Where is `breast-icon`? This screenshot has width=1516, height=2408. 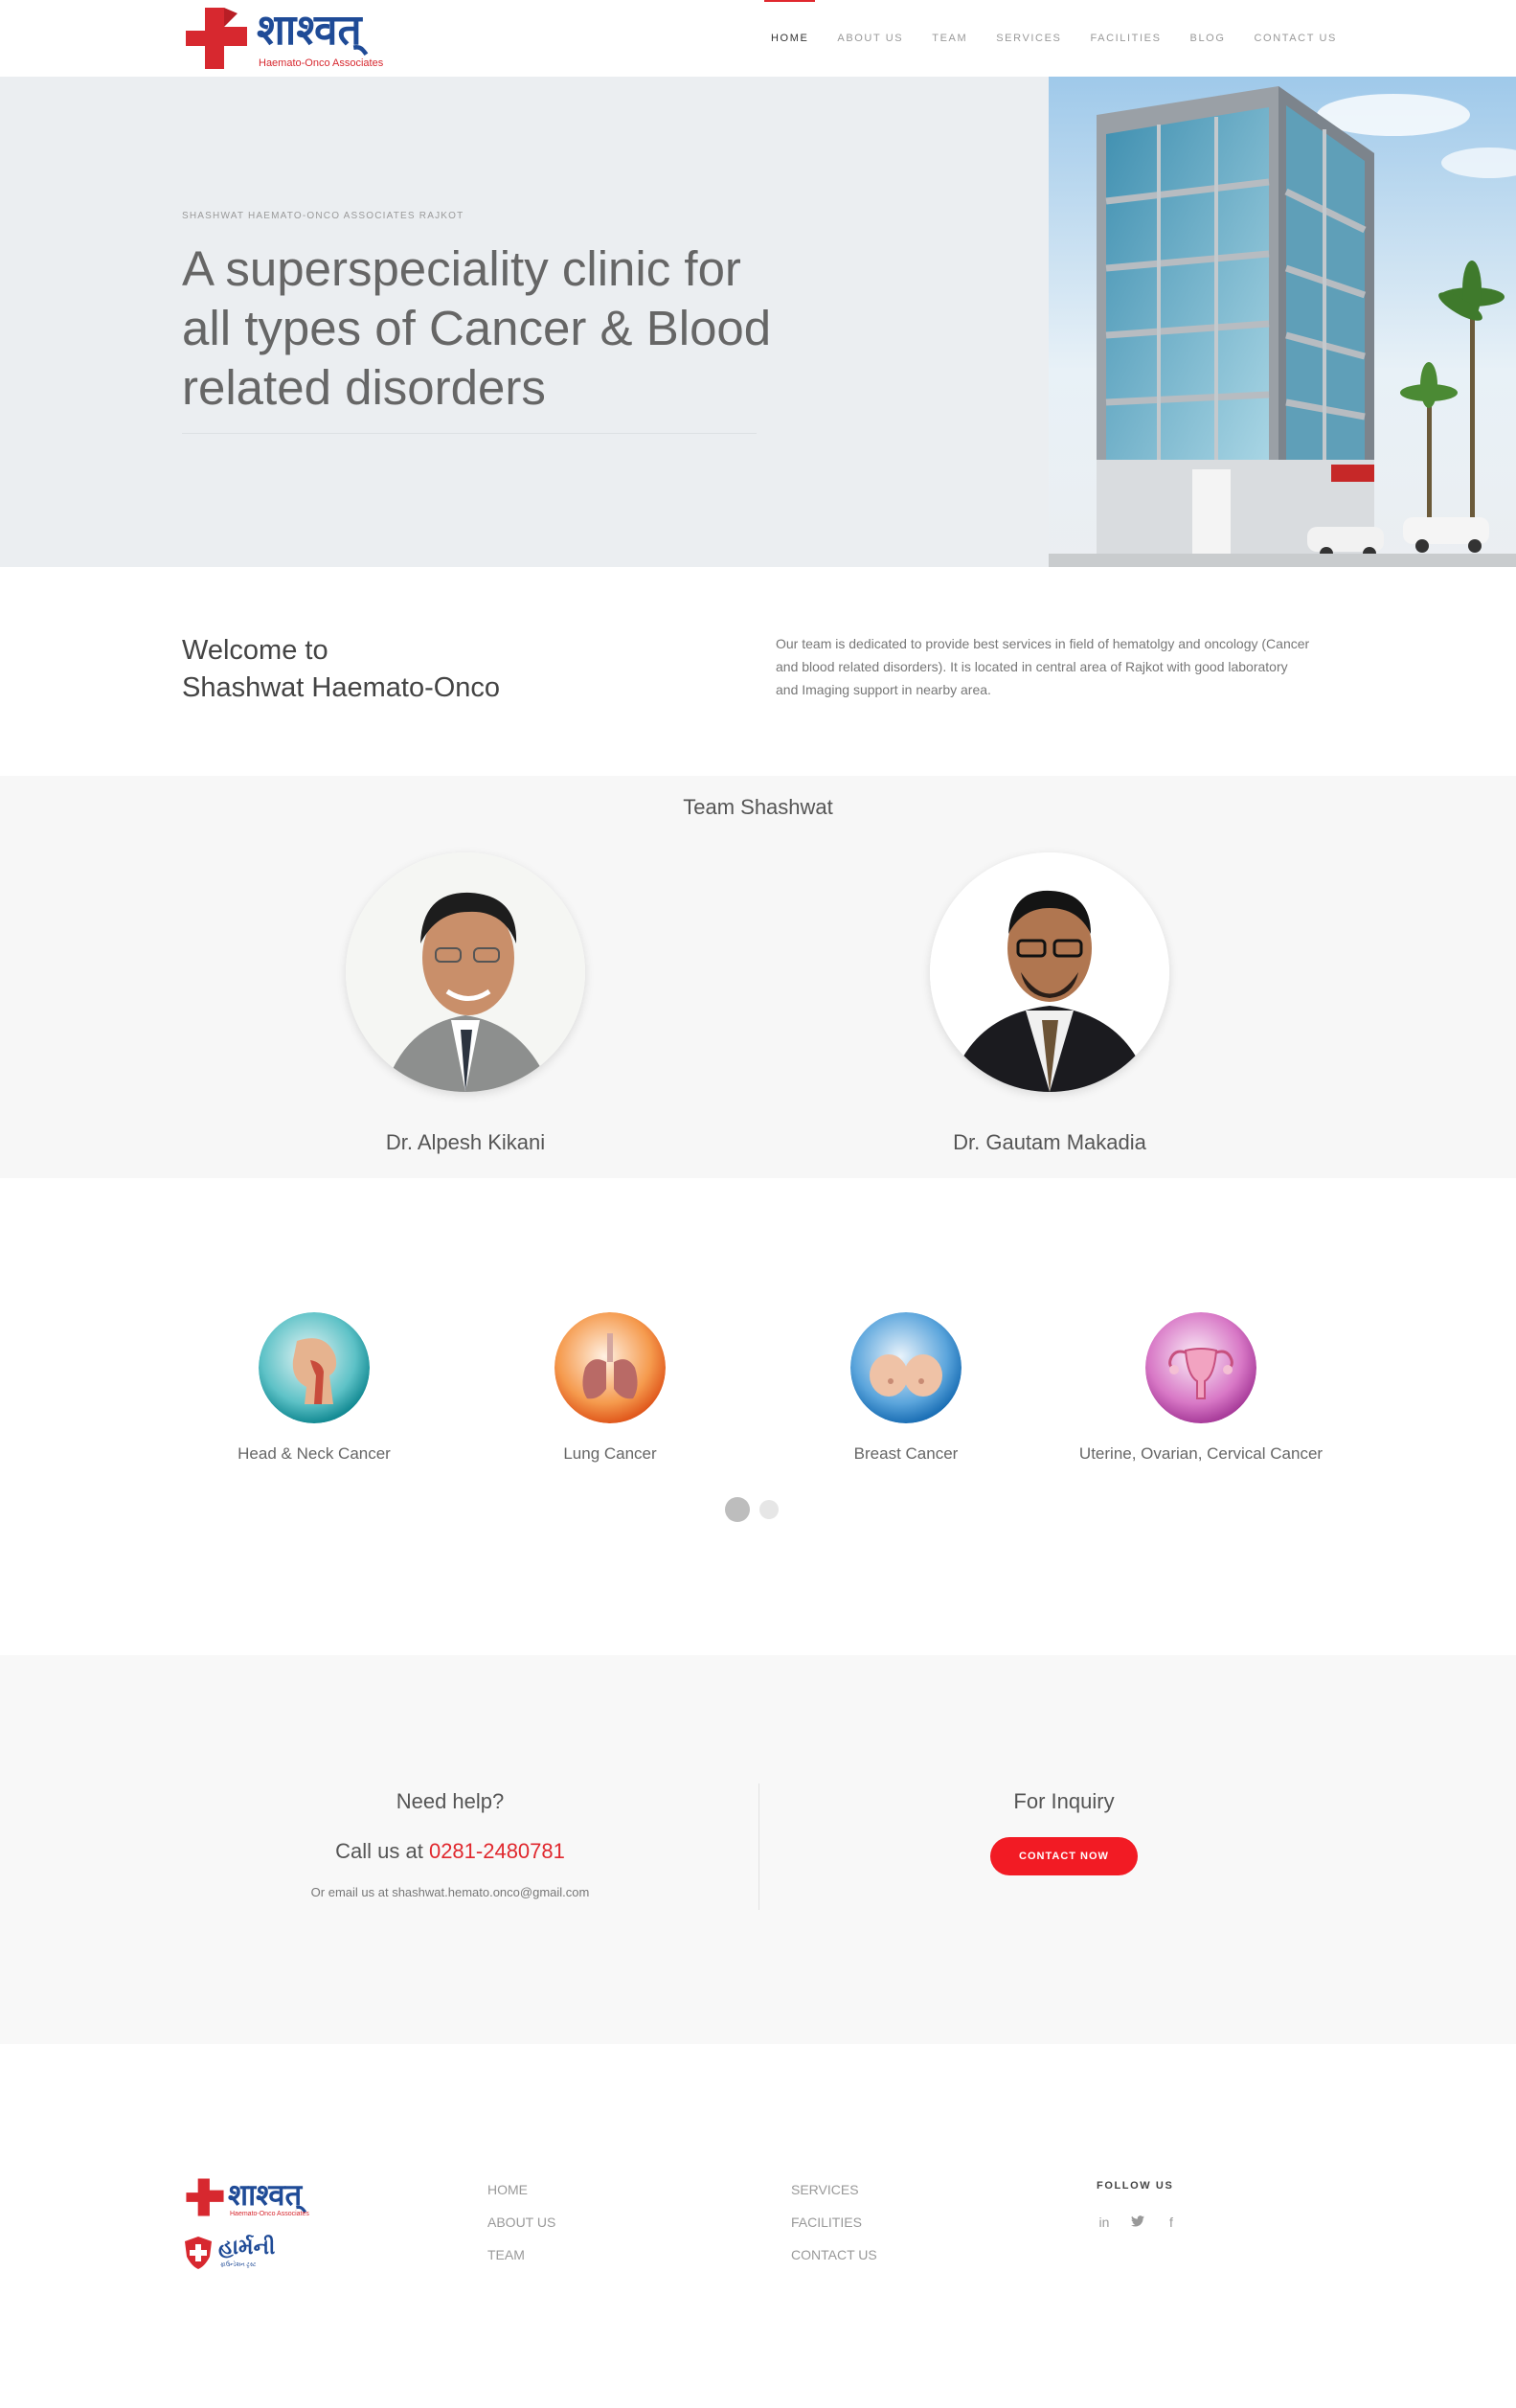 breast-icon is located at coordinates (906, 1367).